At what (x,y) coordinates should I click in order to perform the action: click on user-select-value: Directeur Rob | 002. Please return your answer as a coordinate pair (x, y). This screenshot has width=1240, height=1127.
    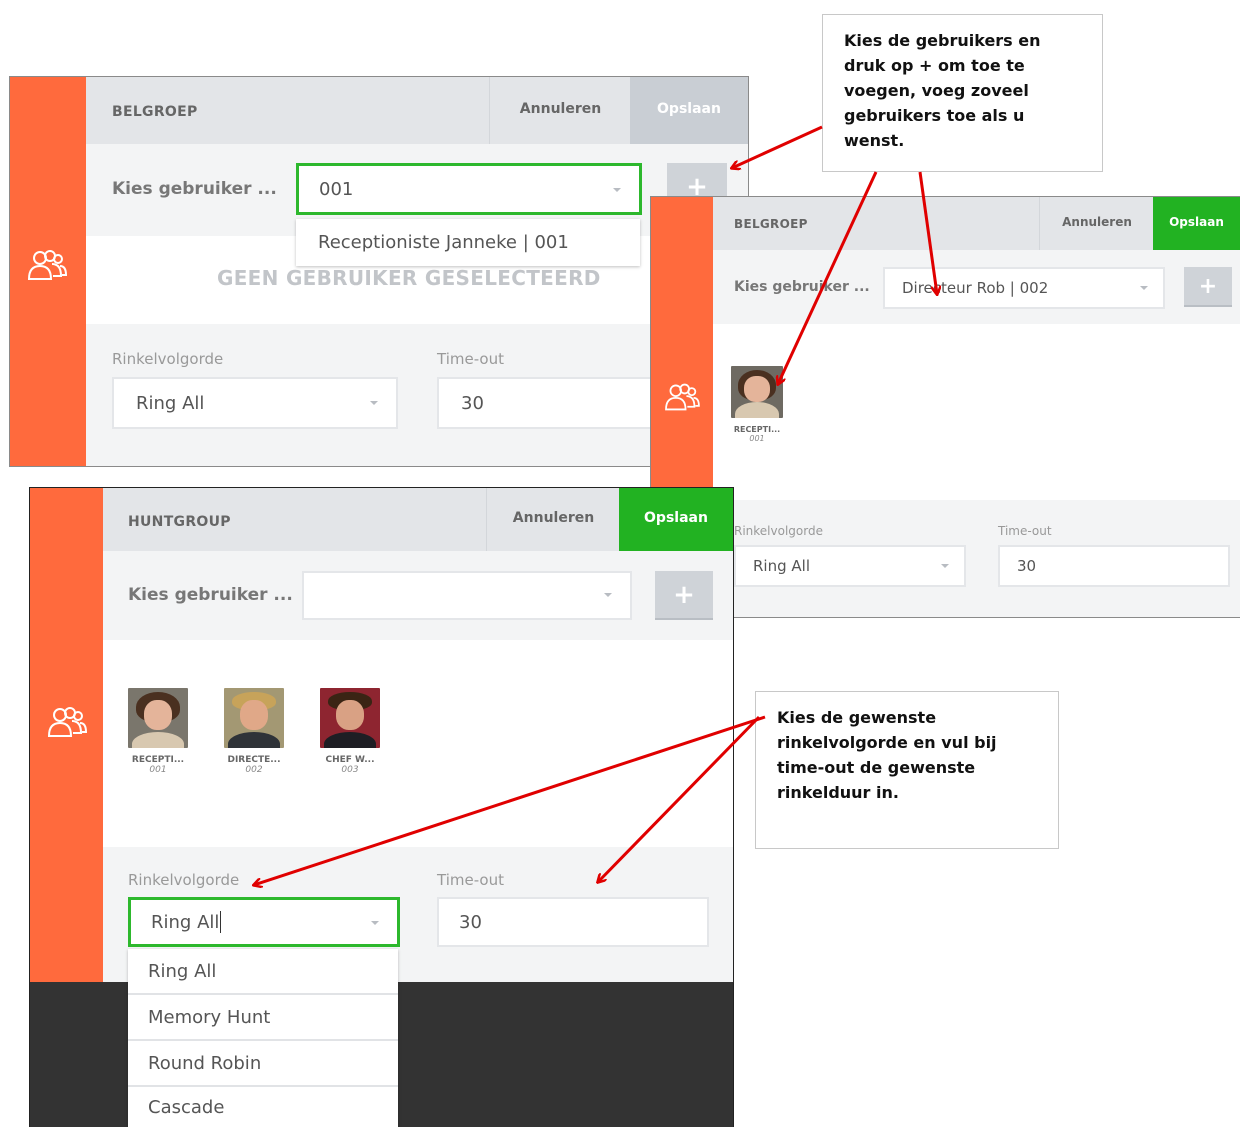
    Looking at the image, I should click on (975, 288).